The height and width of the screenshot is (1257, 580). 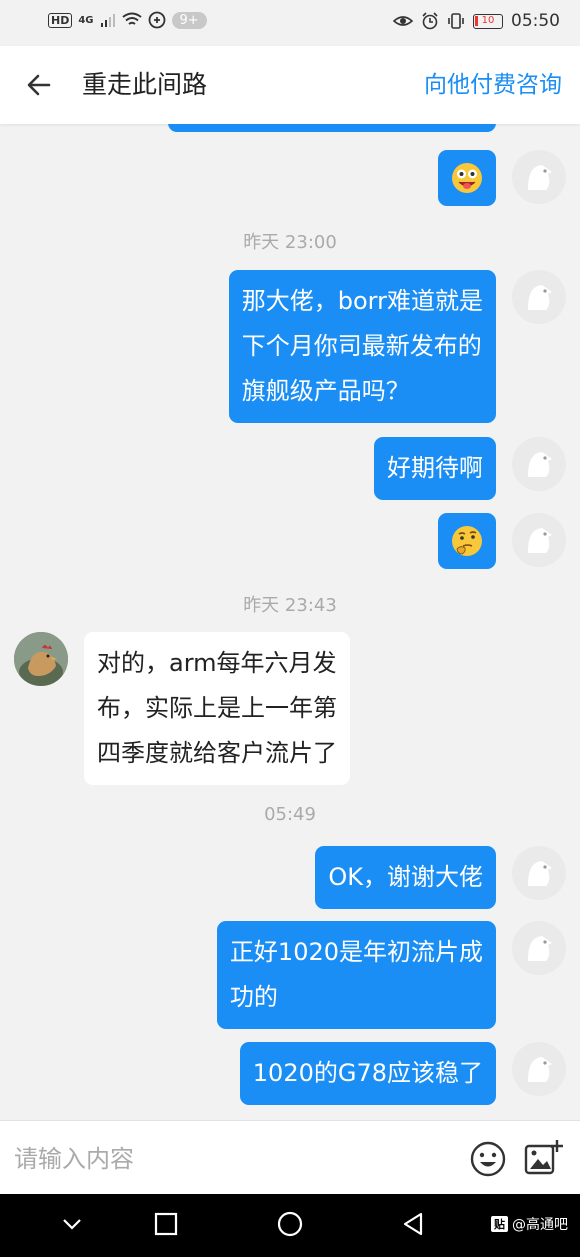 I want to click on message-text: 布，实际上是上一年第, so click(x=217, y=708).